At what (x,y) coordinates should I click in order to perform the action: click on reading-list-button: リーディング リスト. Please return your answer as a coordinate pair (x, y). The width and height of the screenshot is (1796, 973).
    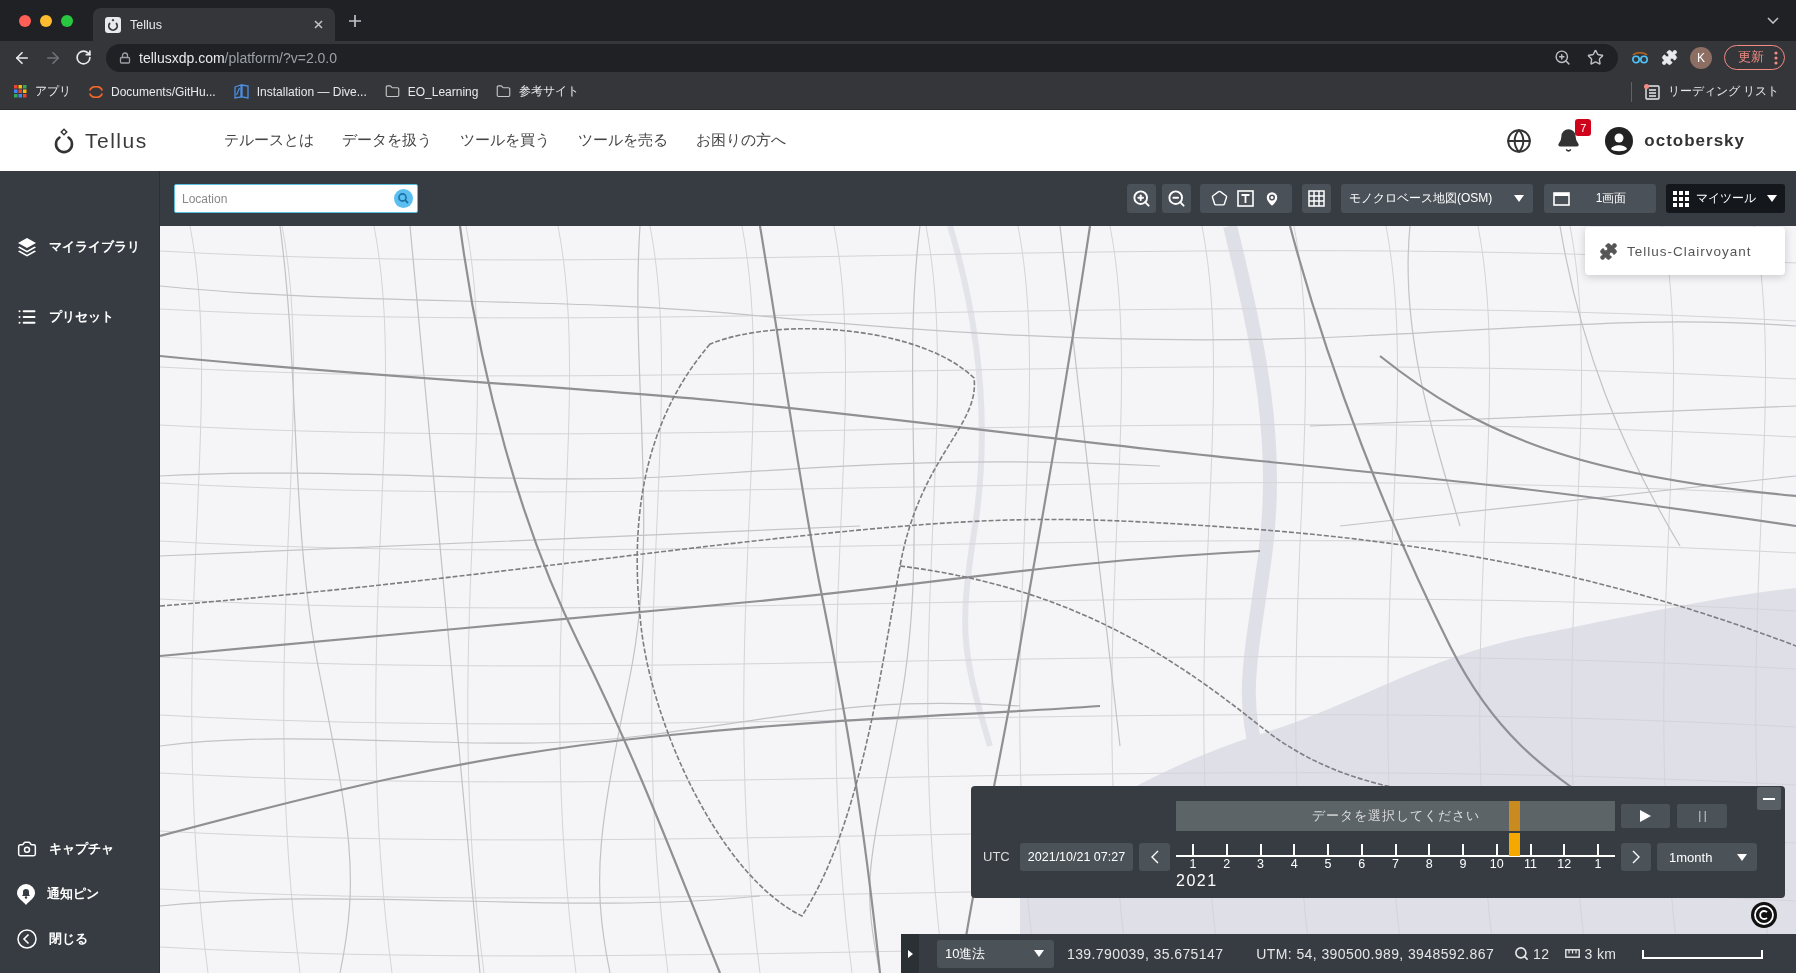
    Looking at the image, I should click on (1711, 91).